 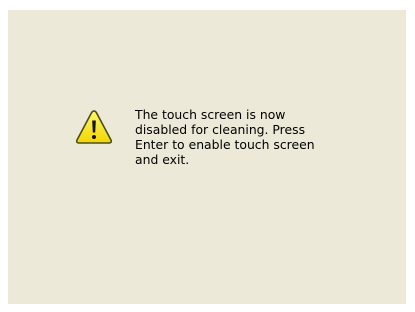 I want to click on warning-icon, so click(x=94, y=127).